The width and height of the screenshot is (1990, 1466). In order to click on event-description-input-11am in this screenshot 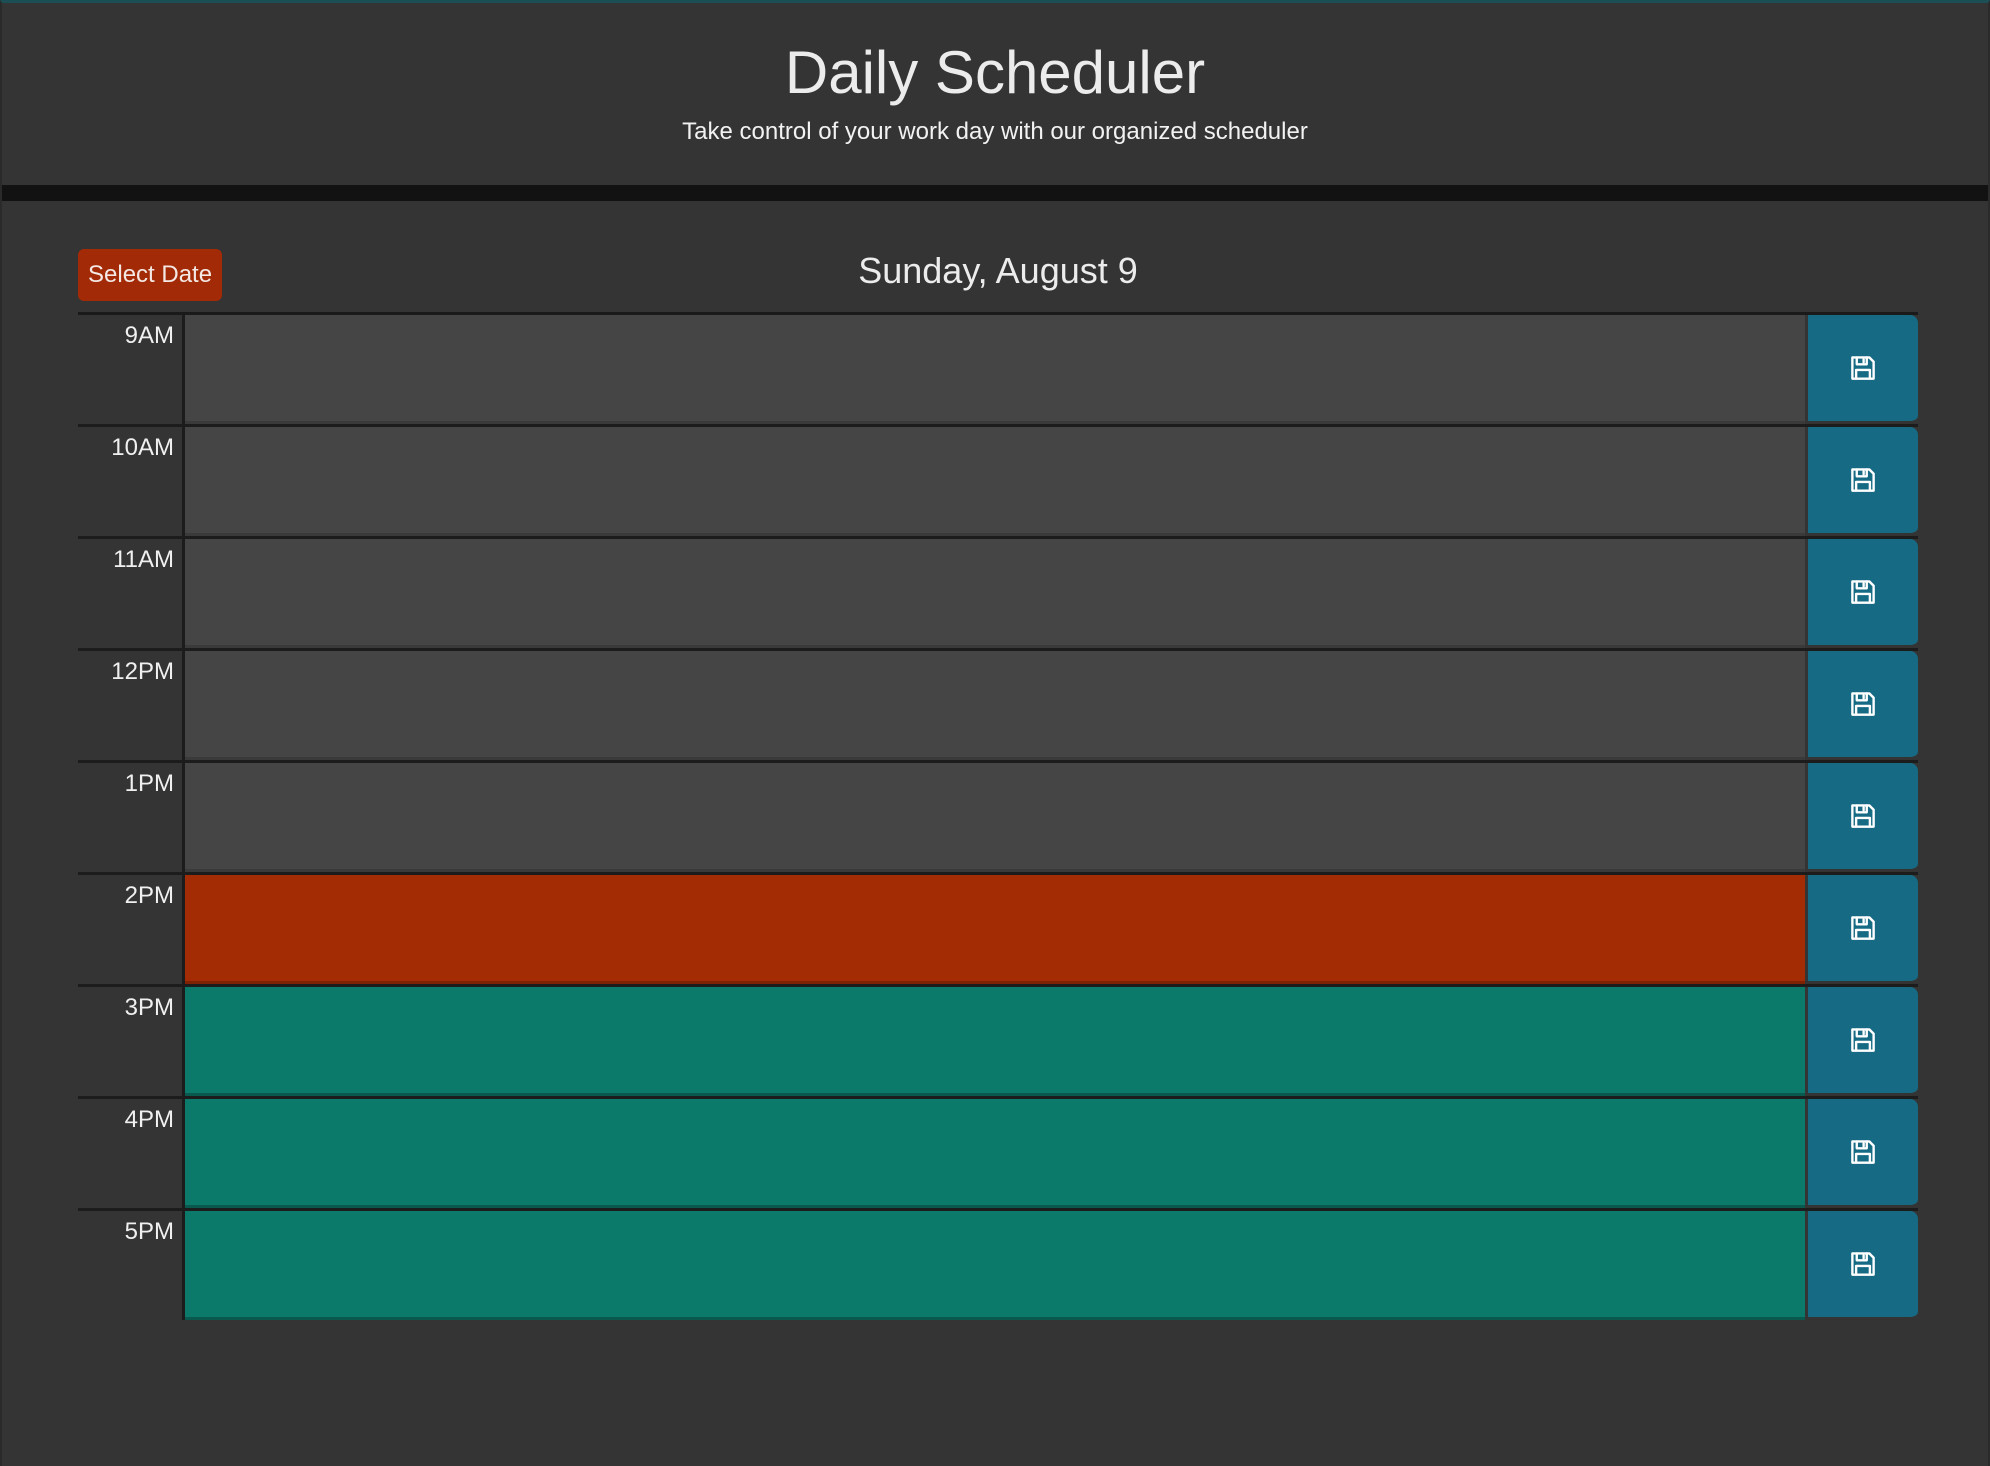, I will do `click(995, 593)`.